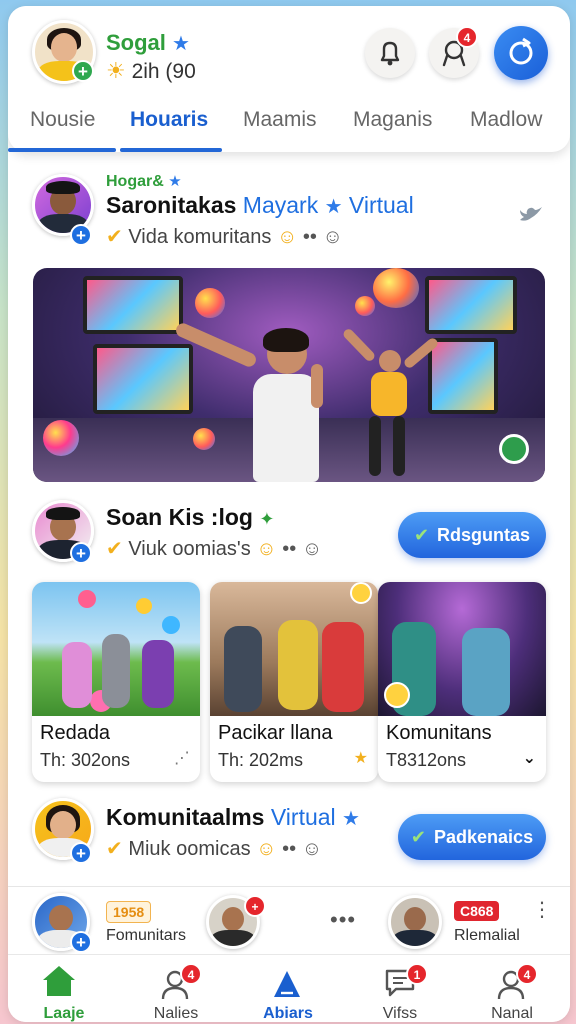 This screenshot has height=1024, width=576. I want to click on refresh-button, so click(521, 53).